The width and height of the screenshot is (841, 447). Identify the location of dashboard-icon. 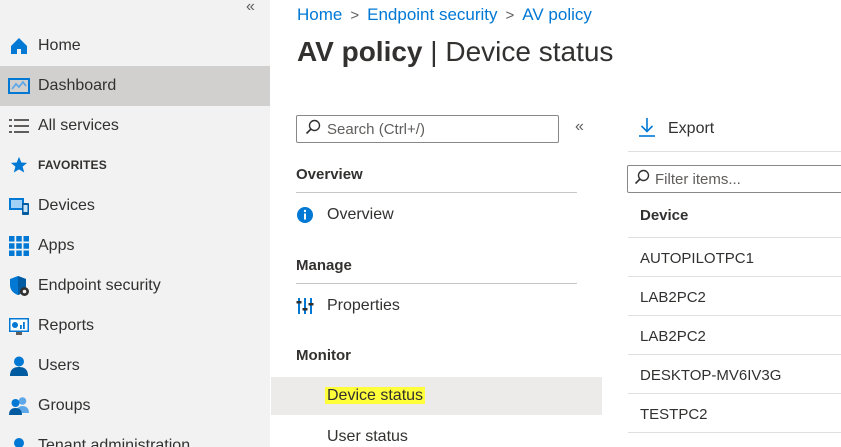
(19, 86).